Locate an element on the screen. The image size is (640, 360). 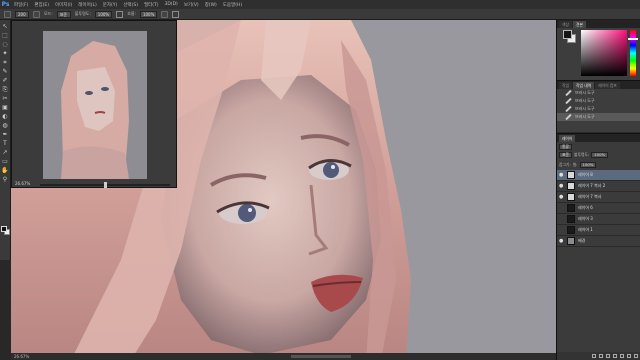
airbrush-icon is located at coordinates (165, 14).